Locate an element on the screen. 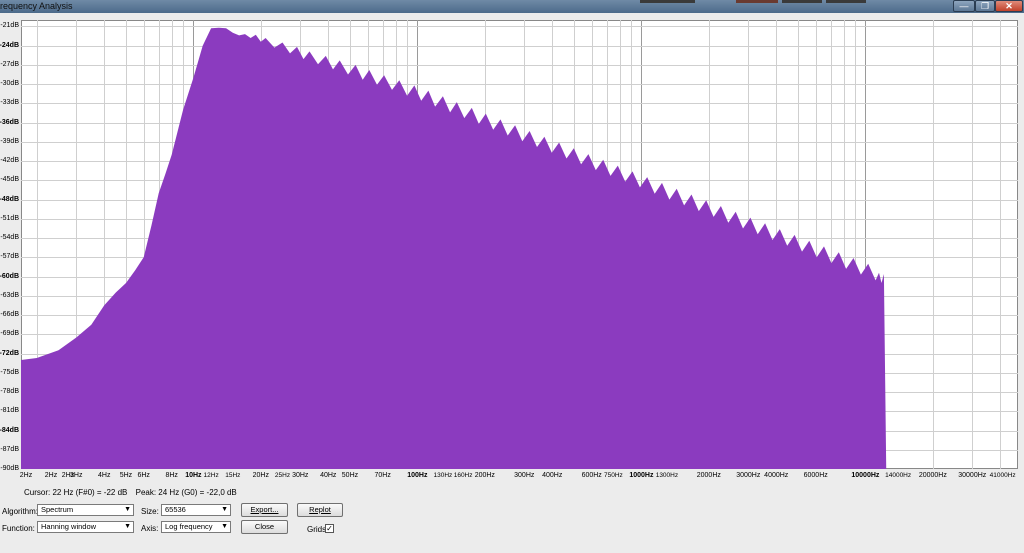 The height and width of the screenshot is (553, 1024). algorithm-value: Spectrum is located at coordinates (57, 509).